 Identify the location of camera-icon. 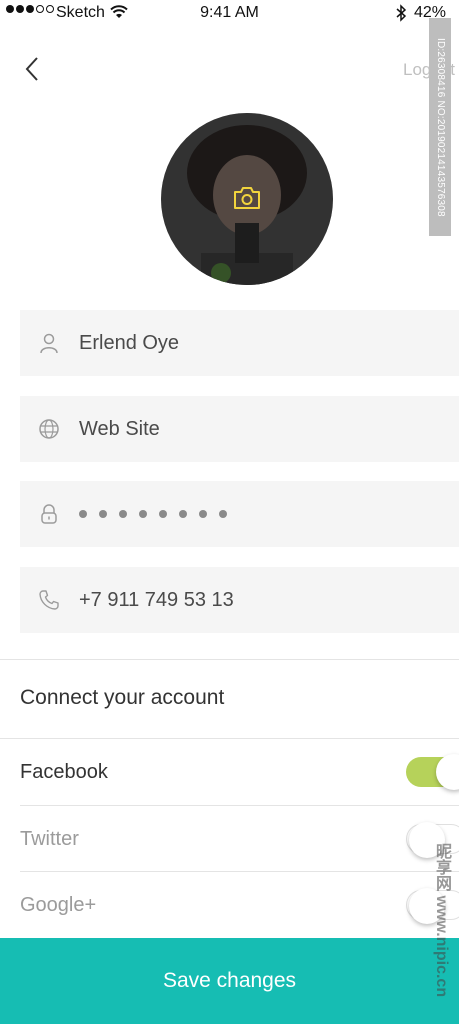
(247, 198).